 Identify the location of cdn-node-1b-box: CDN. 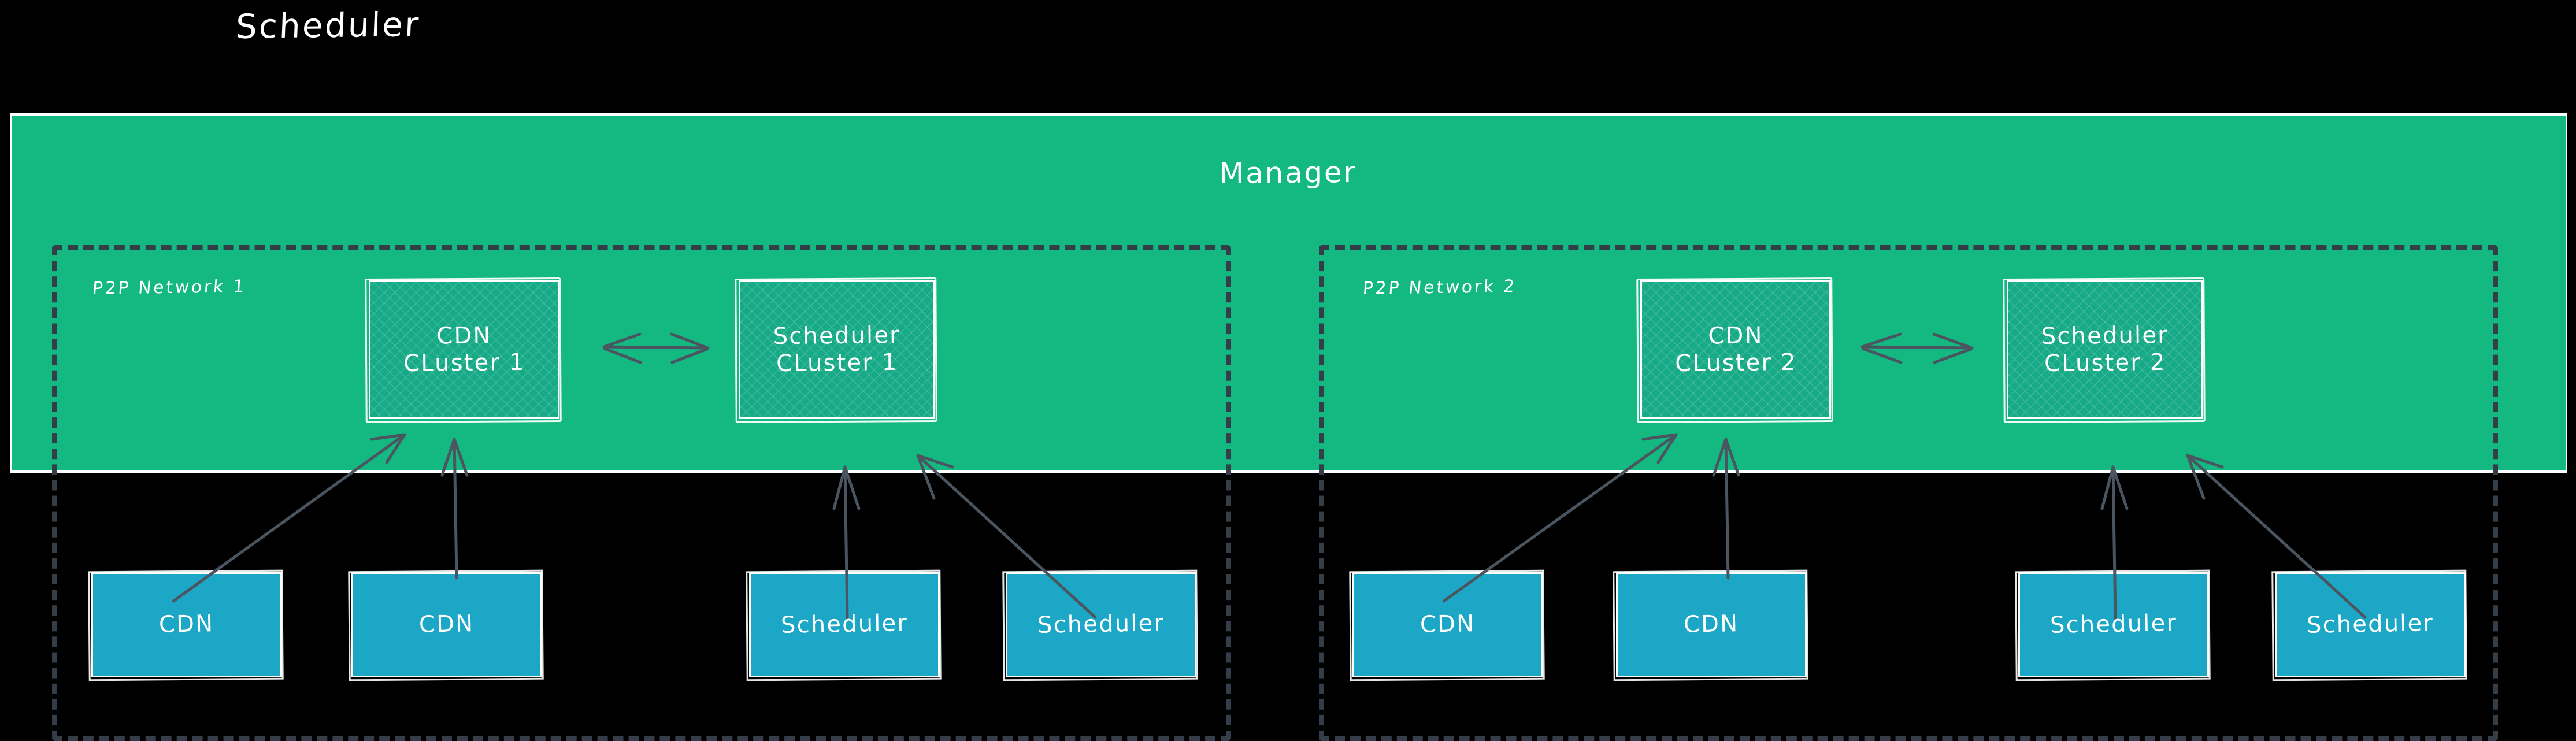
(446, 624).